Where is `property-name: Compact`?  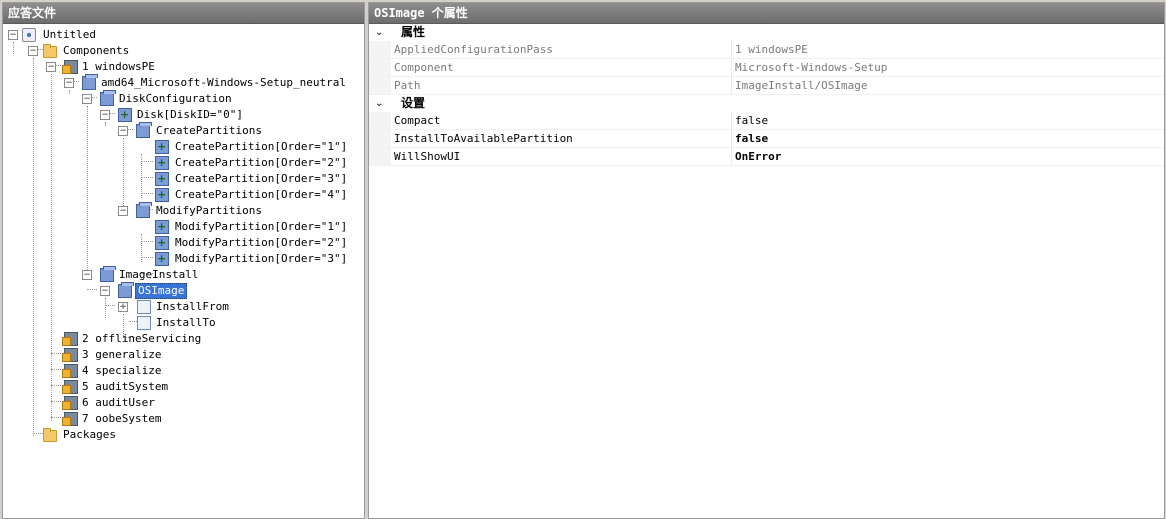
property-name: Compact is located at coordinates (417, 120).